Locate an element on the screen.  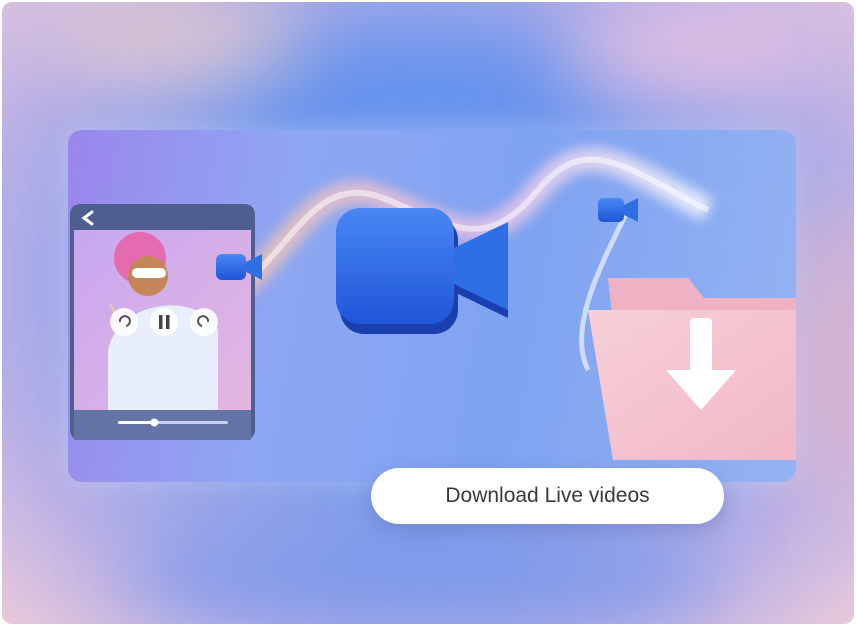
download-live-videos-label: Download Live videos is located at coordinates (547, 495).